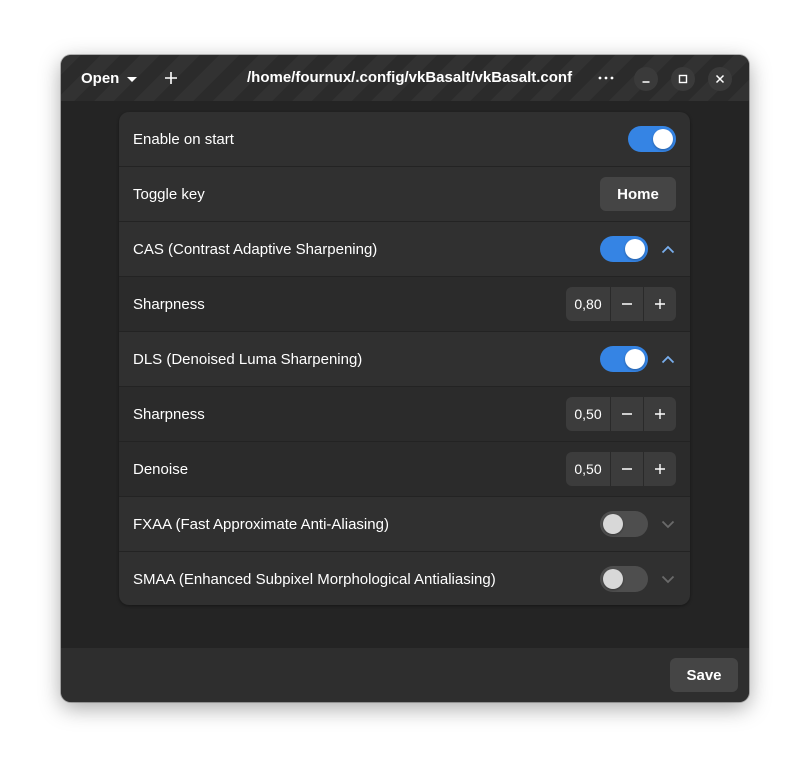  I want to click on row-cas-sharpness: Sharpness 0,80, so click(404, 304).